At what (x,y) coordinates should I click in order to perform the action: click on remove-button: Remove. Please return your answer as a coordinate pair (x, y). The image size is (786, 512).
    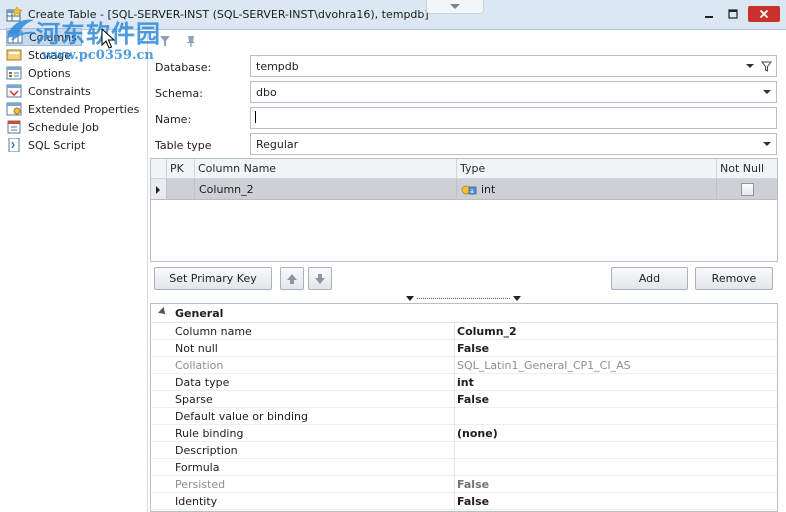
    Looking at the image, I should click on (734, 278).